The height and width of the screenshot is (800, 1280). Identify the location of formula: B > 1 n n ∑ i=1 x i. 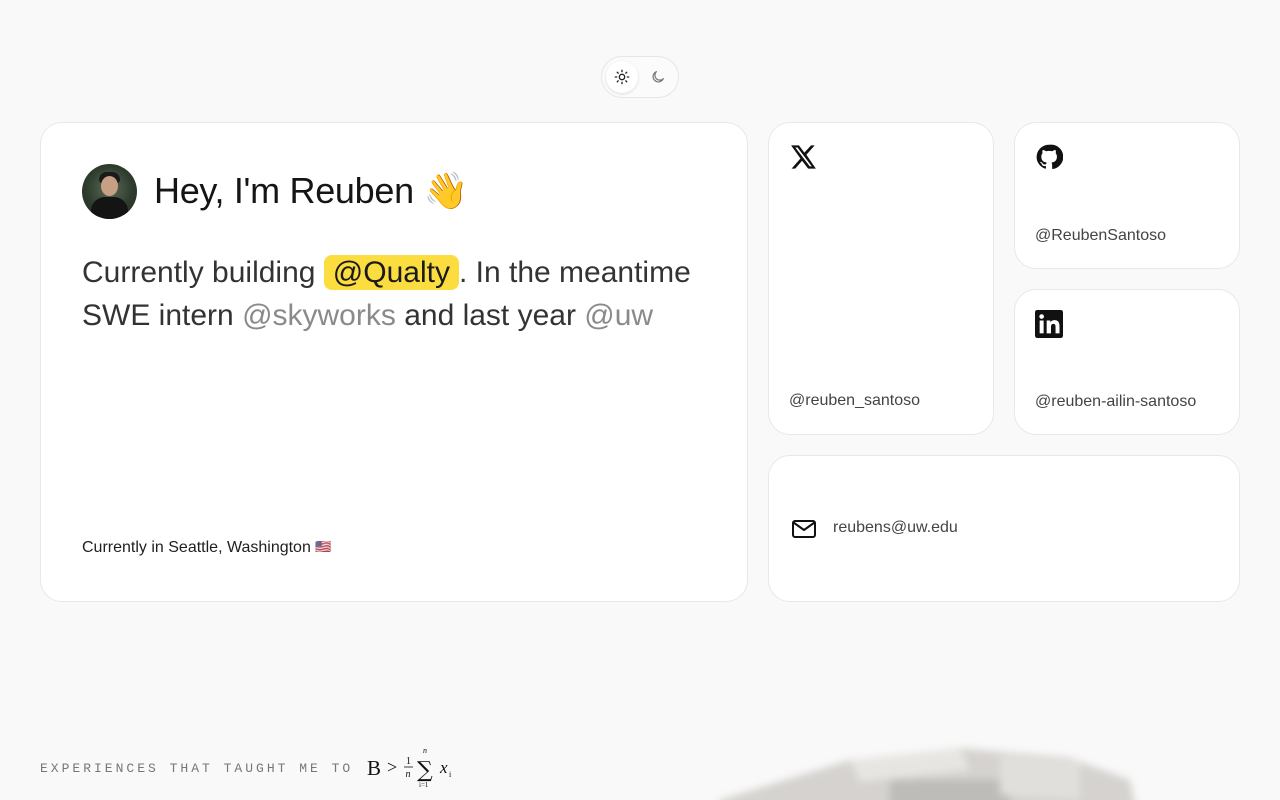
(409, 767).